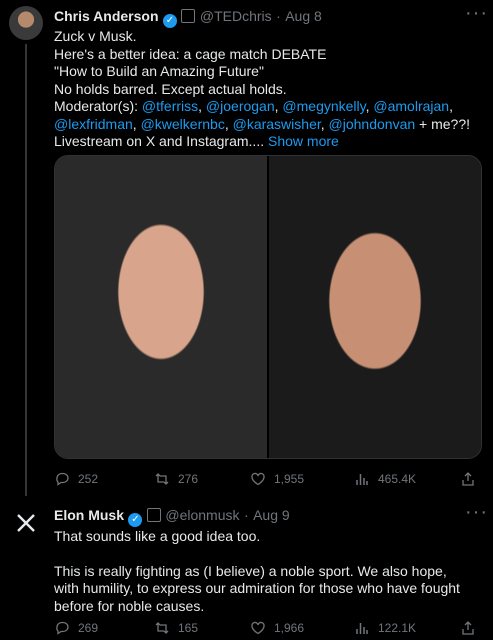 The width and height of the screenshot is (493, 640). I want to click on author-handle: @TEDchris, so click(236, 16).